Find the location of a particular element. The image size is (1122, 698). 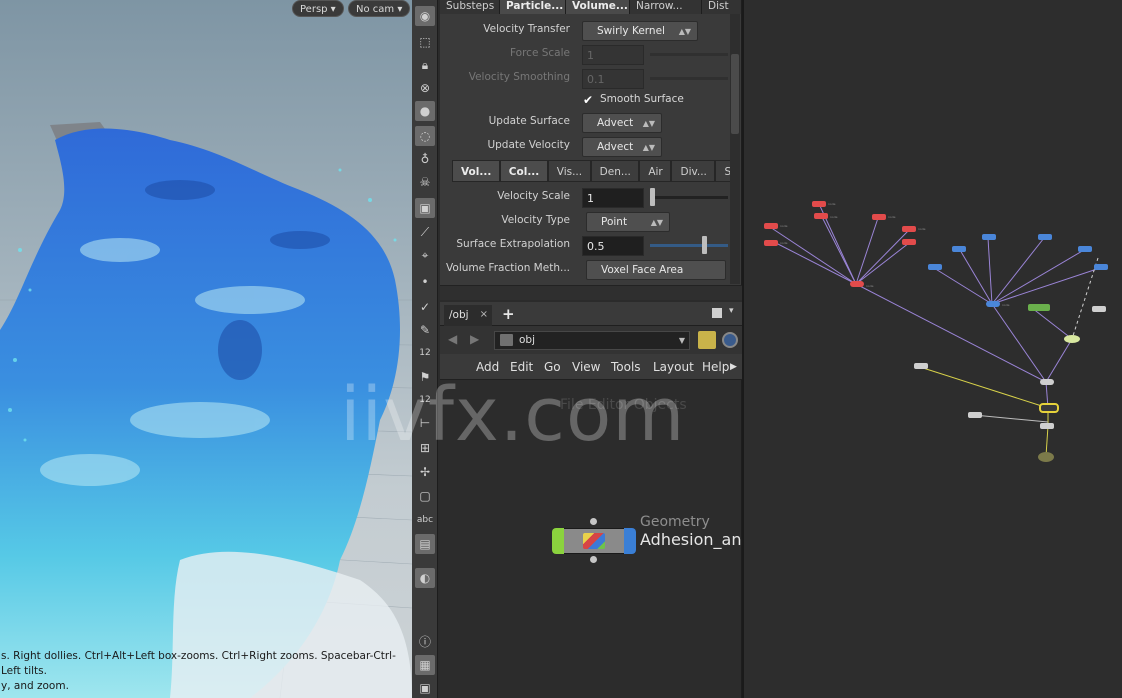

output-port is located at coordinates (593, 559).